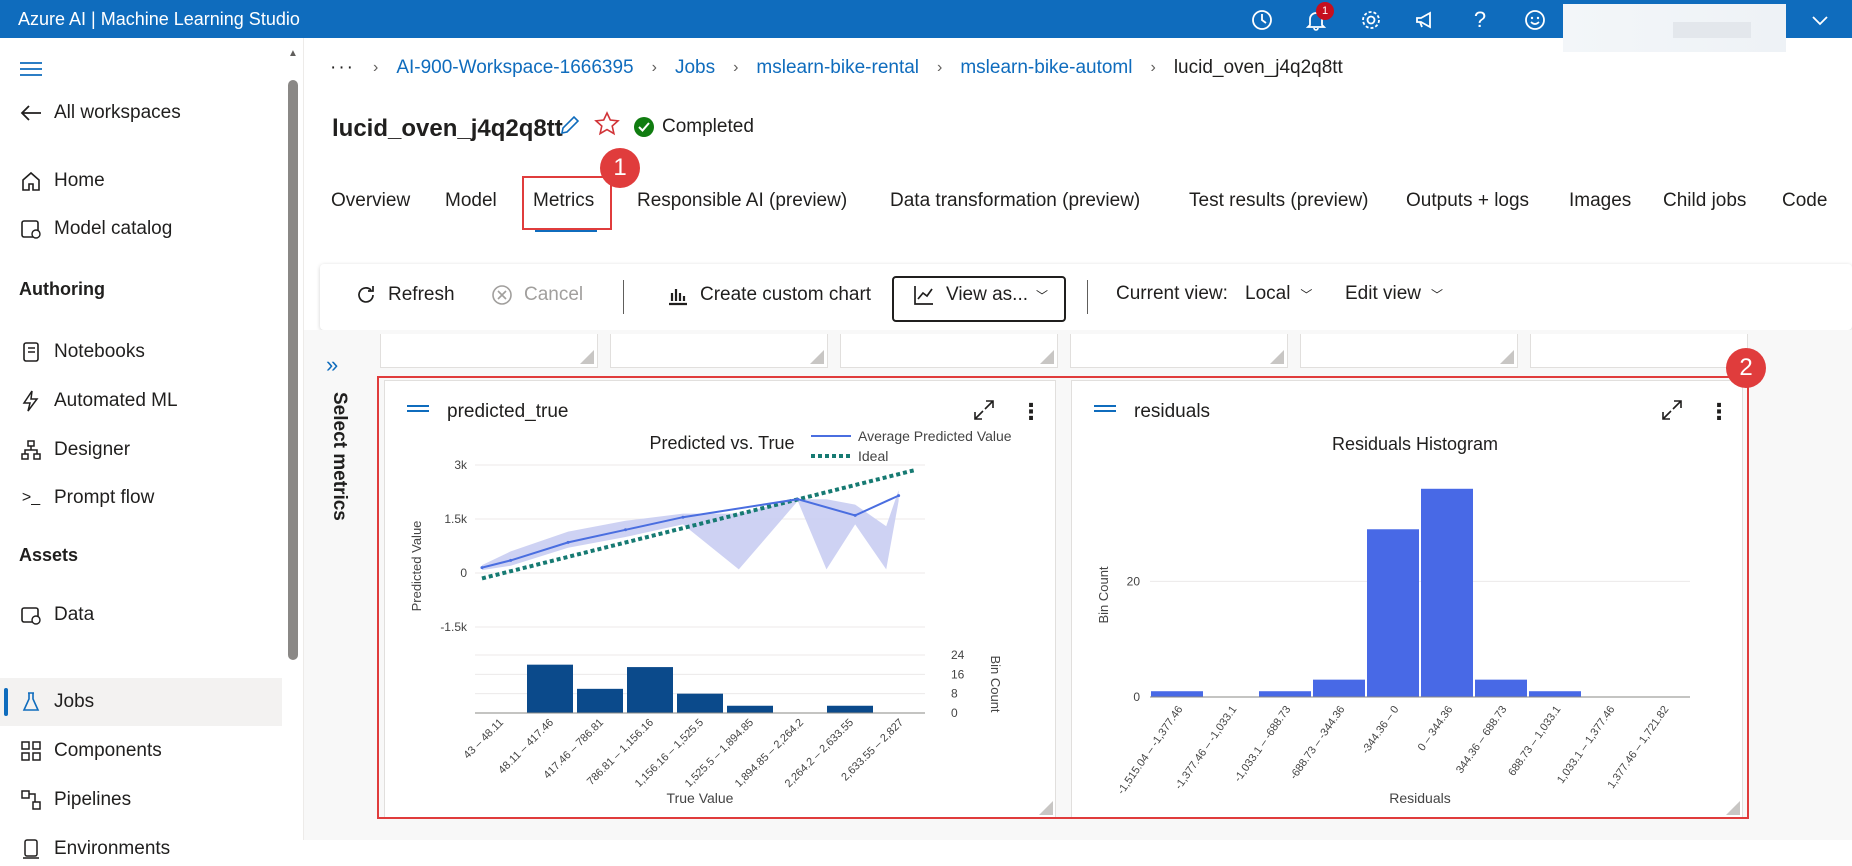 Image resolution: width=1852 pixels, height=866 pixels. I want to click on scroll-up-icon: ▲, so click(293, 53).